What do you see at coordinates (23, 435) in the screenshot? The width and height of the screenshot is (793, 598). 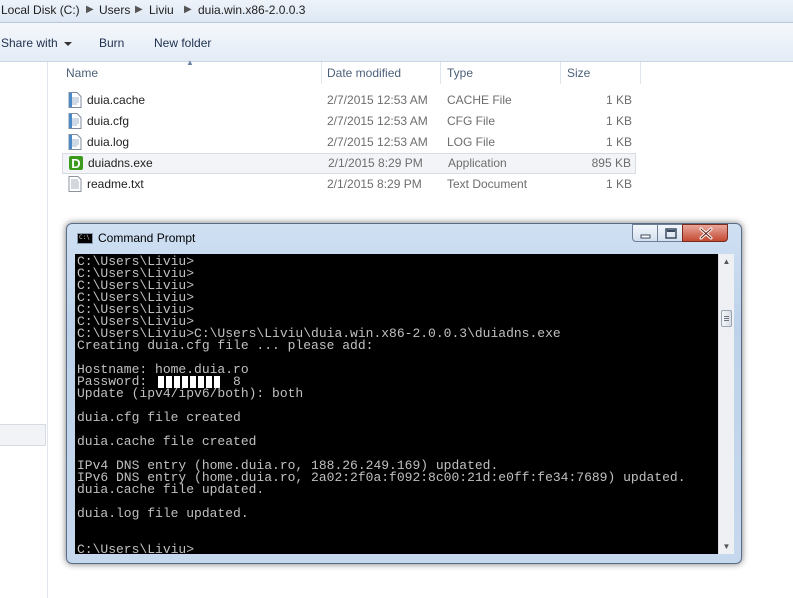 I see `navigation-selected-item` at bounding box center [23, 435].